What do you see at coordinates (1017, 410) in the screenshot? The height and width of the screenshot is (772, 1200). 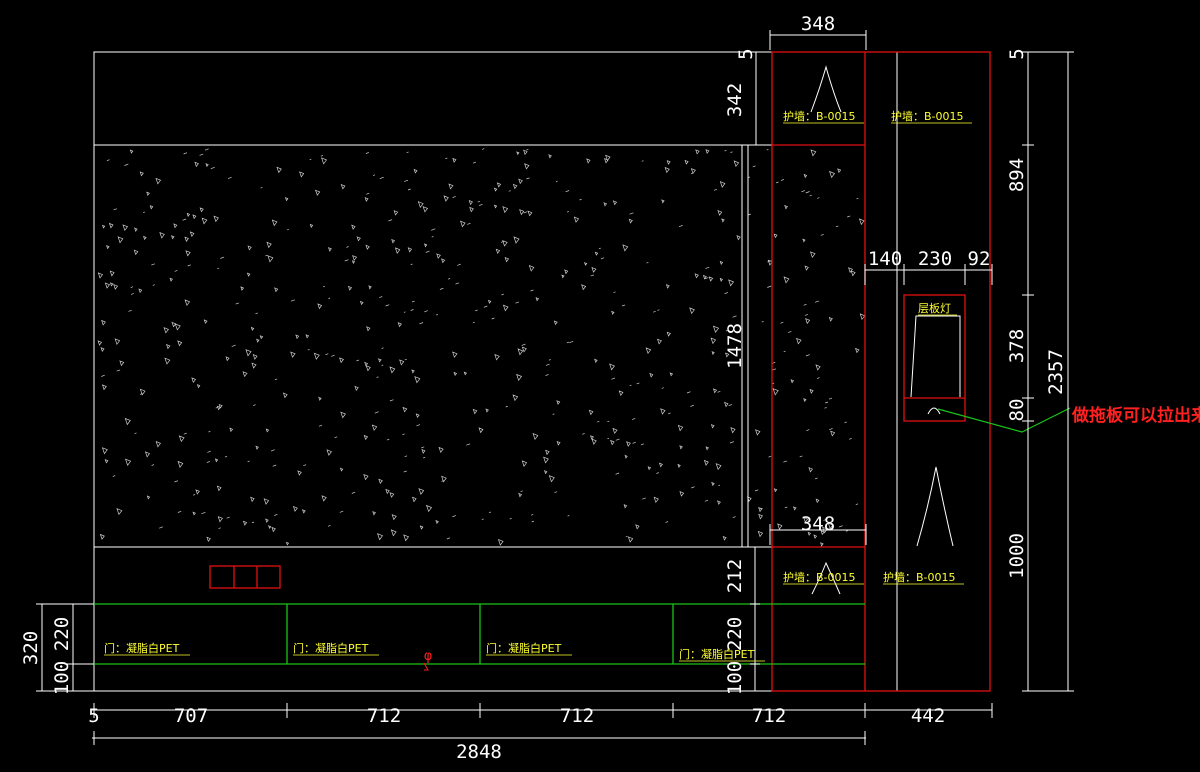 I see `dim-80: 80` at bounding box center [1017, 410].